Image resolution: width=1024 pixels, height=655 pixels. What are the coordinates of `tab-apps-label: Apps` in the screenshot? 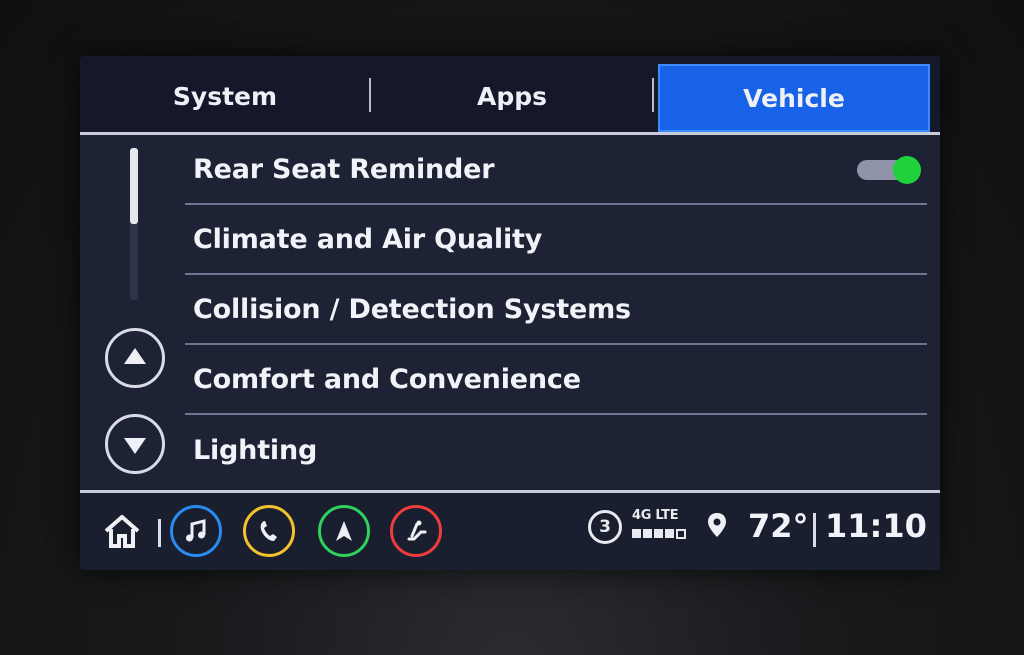 It's located at (512, 96).